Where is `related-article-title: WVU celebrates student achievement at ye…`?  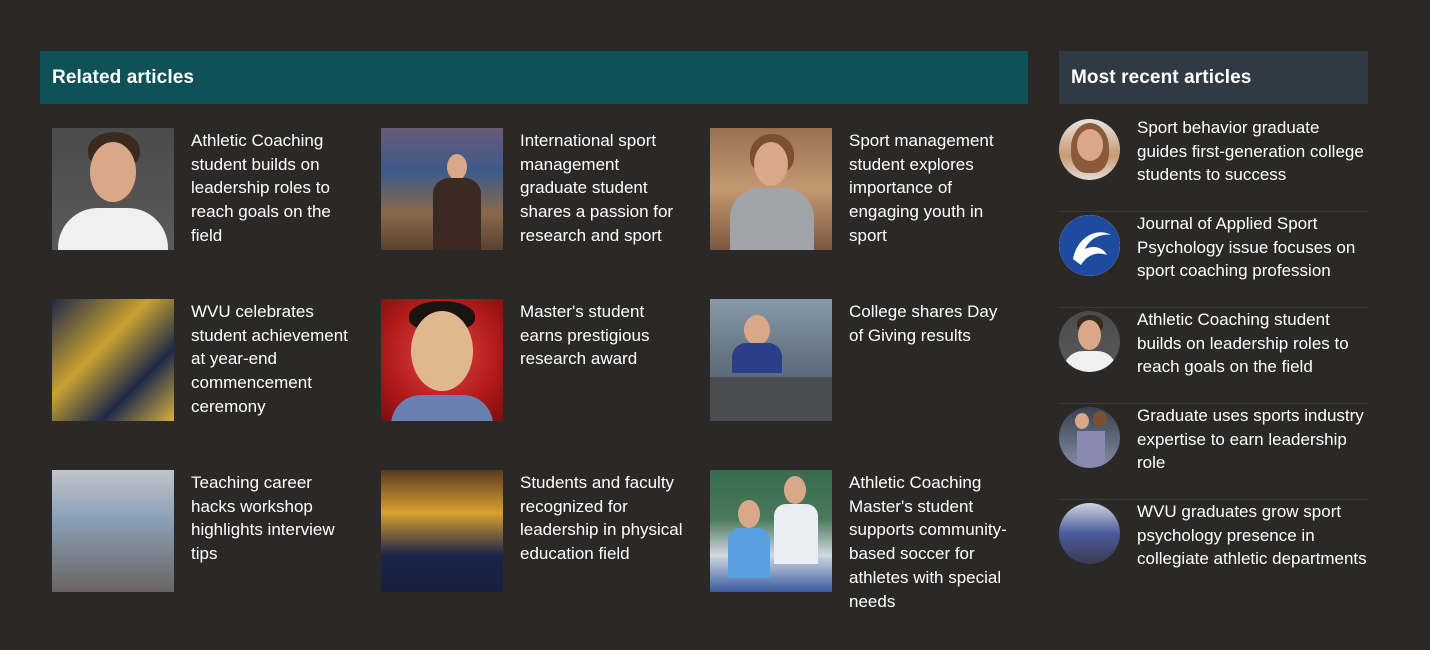
related-article-title: WVU celebrates student achievement at ye… is located at coordinates (273, 359).